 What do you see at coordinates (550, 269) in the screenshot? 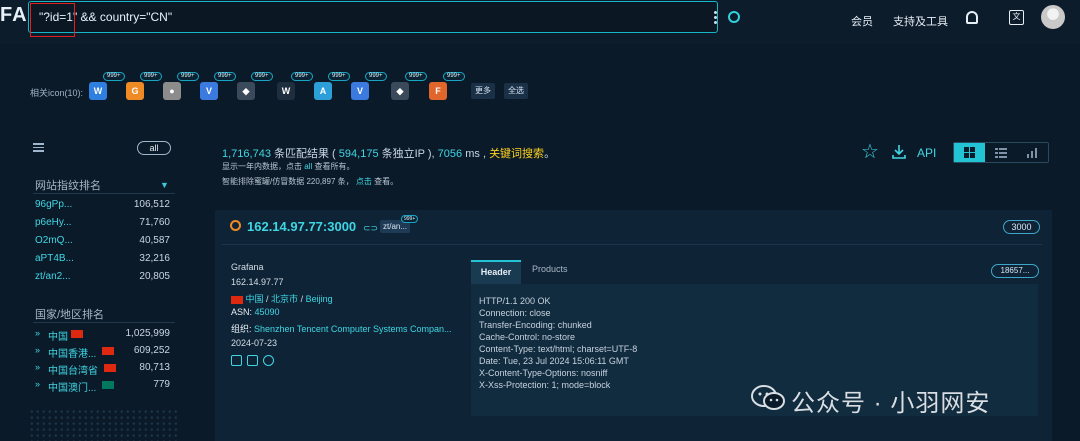
I see `tab-products: Products` at bounding box center [550, 269].